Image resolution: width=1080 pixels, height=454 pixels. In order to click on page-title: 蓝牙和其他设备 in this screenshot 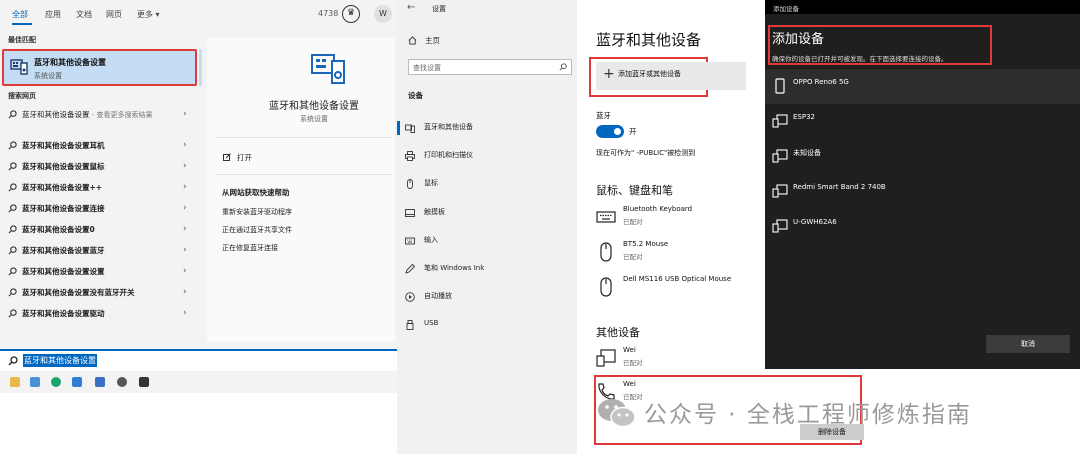, I will do `click(649, 40)`.